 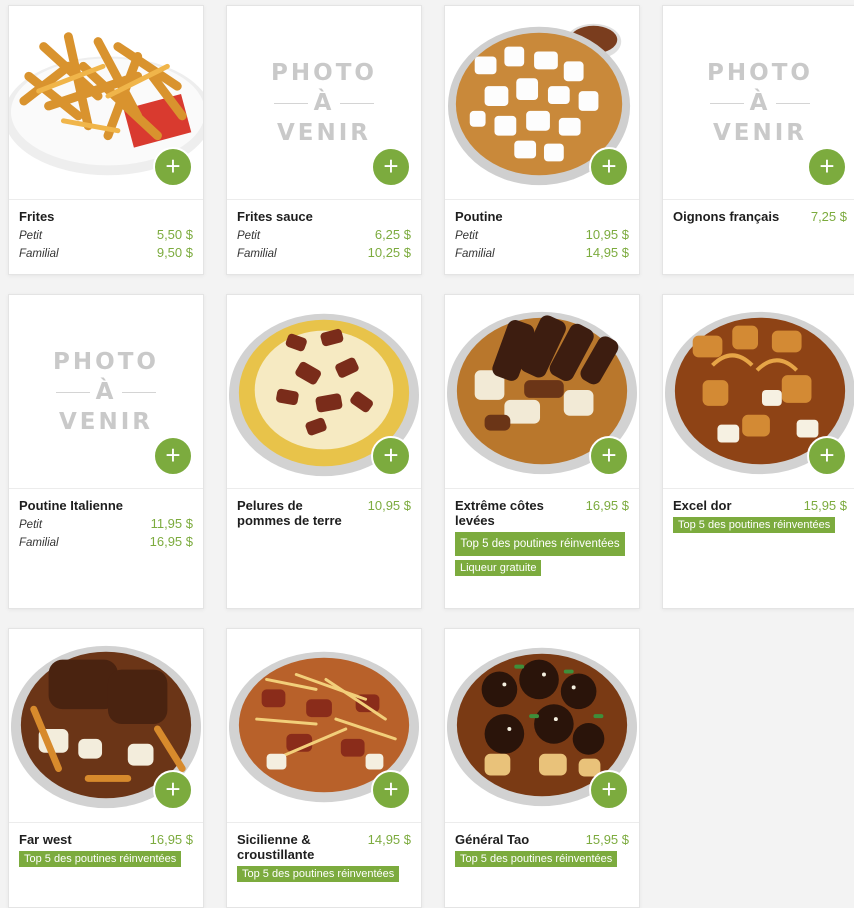 What do you see at coordinates (324, 243) in the screenshot?
I see `size-options: Petit 6,25 $ Familial 10,25 $` at bounding box center [324, 243].